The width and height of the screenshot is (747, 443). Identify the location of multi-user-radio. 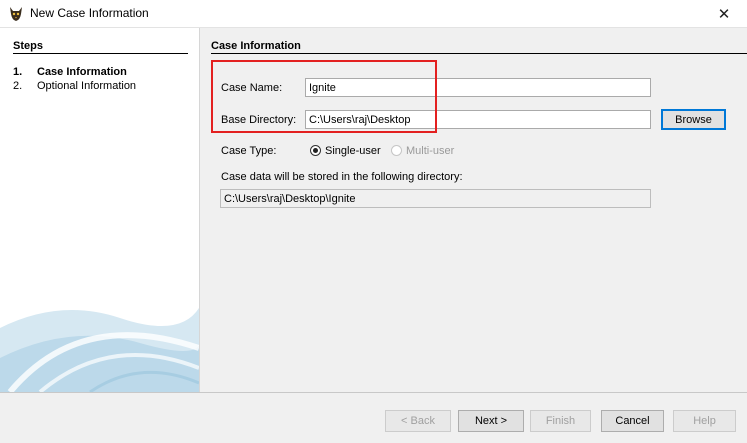
(396, 150).